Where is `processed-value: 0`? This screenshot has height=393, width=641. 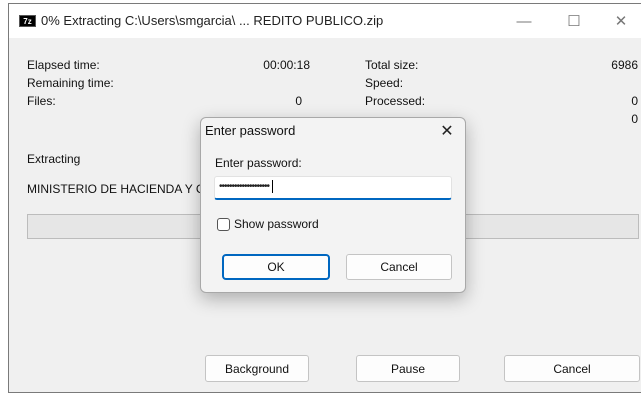 processed-value: 0 is located at coordinates (634, 101).